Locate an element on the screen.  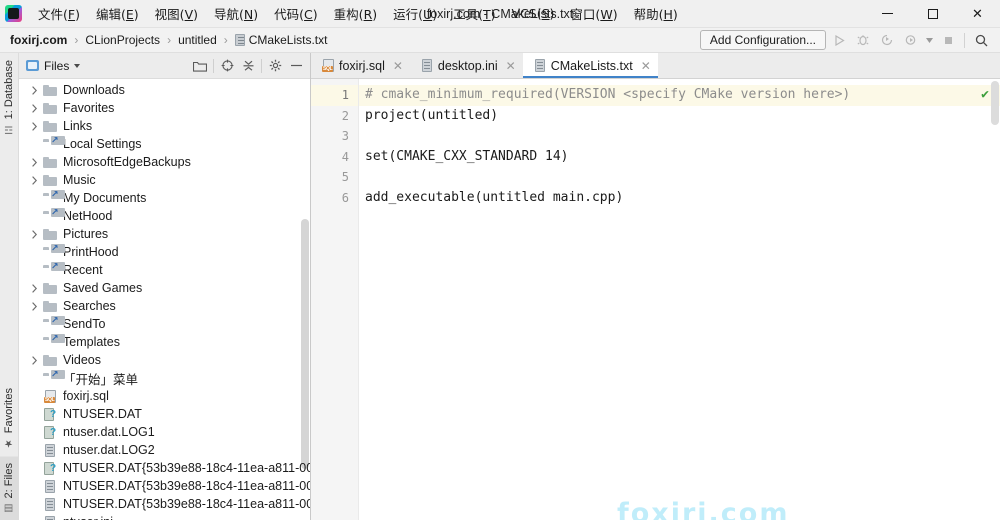
tool-tab-favorites: ★ Favorites is located at coordinates (9, 418).